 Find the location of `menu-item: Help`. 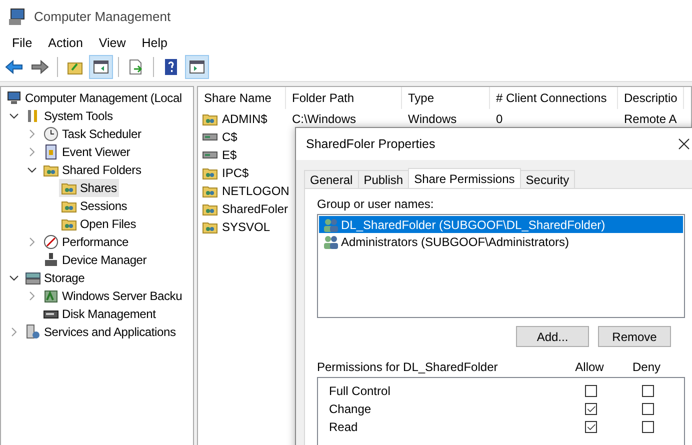

menu-item: Help is located at coordinates (155, 43).